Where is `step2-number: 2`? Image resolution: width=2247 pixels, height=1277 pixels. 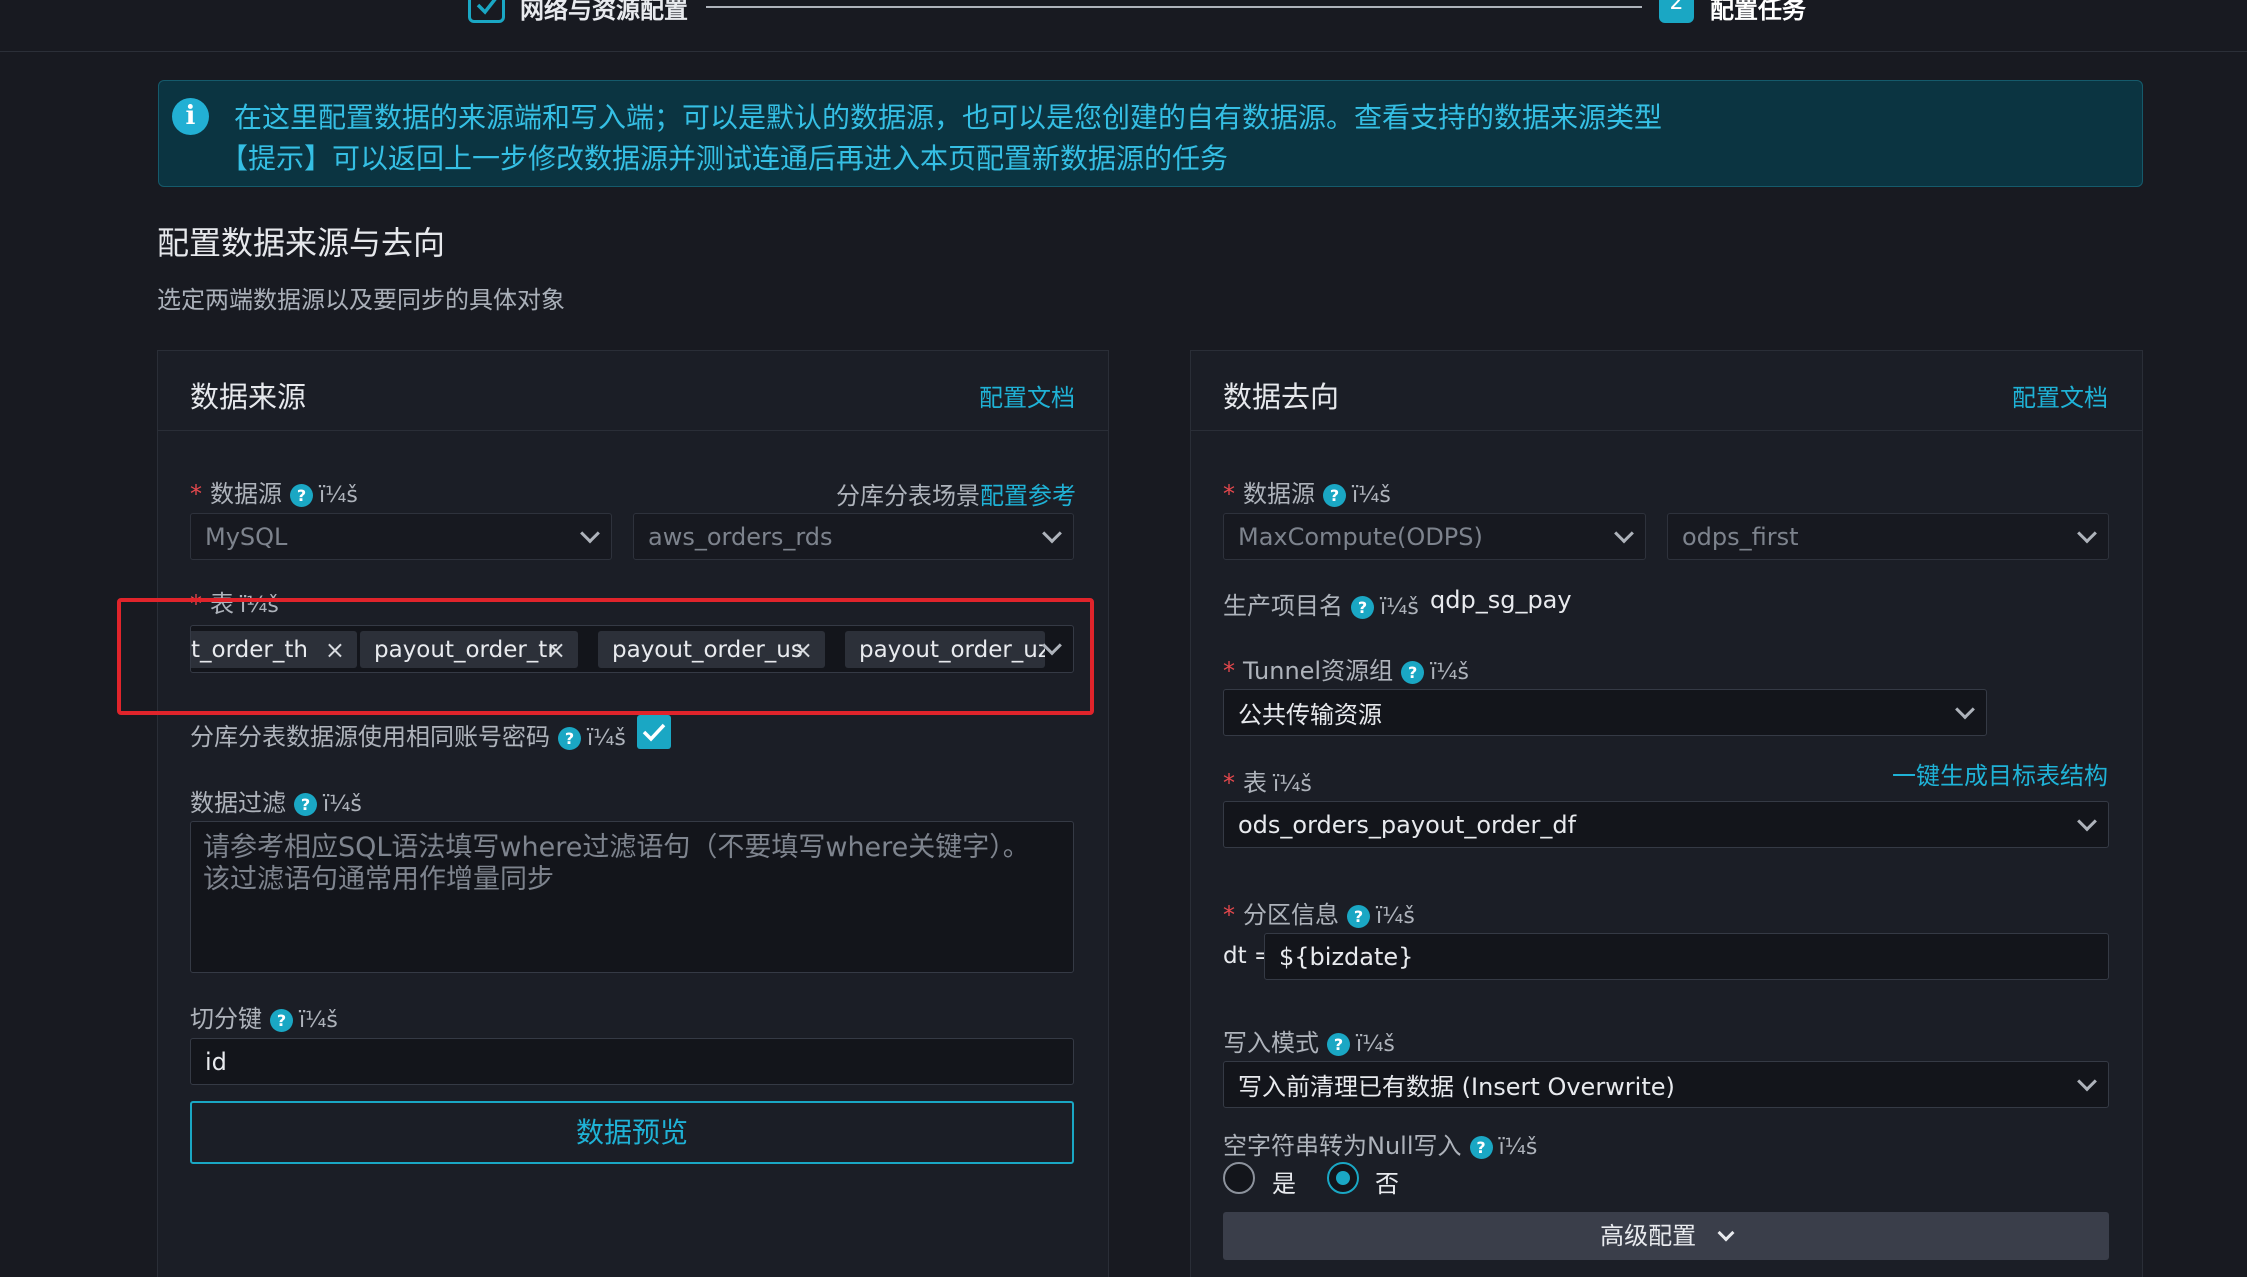 step2-number: 2 is located at coordinates (1676, 11).